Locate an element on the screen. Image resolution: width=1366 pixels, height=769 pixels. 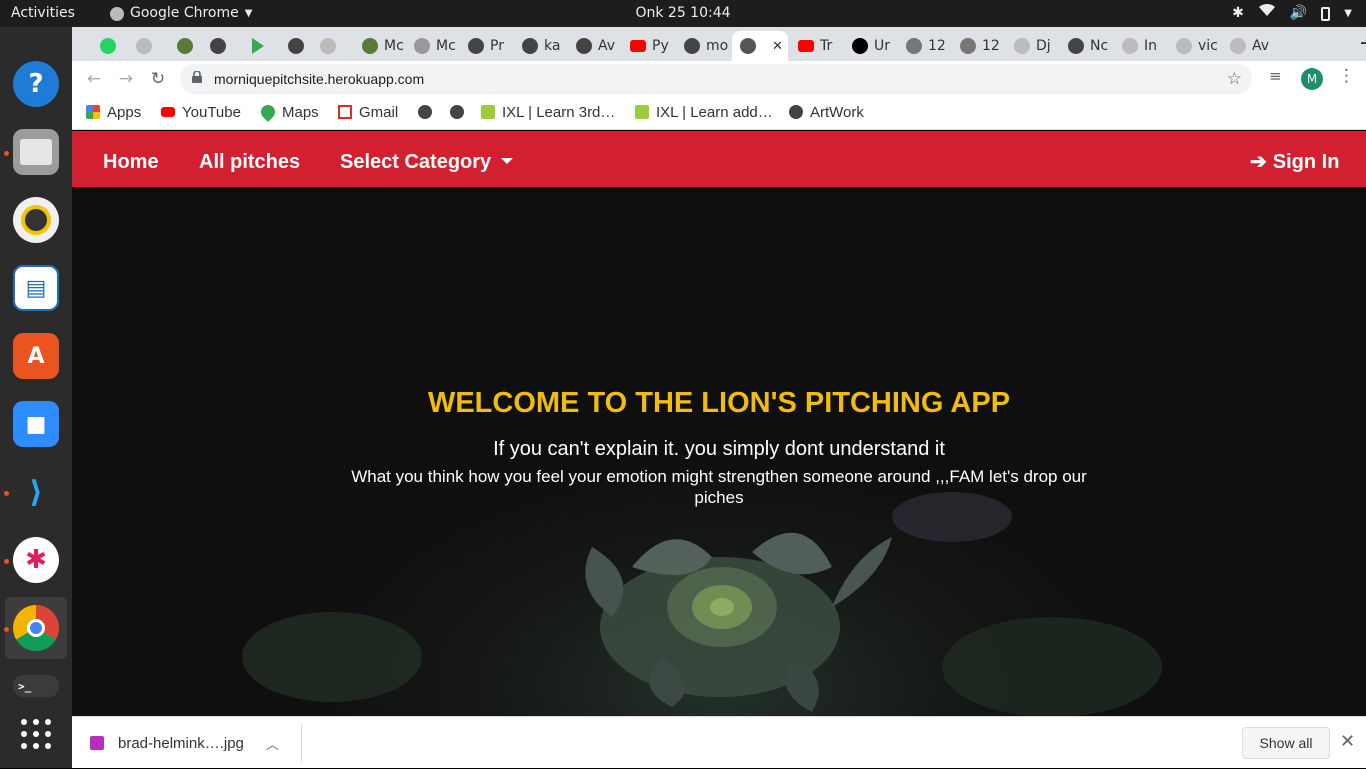
vscode-icon: ⟩ is located at coordinates (36, 492).